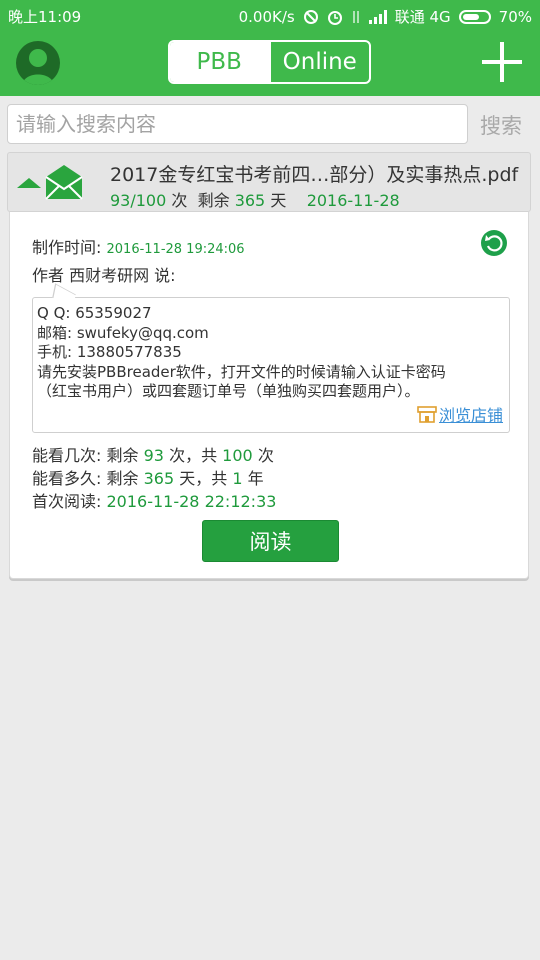 This screenshot has width=540, height=960. What do you see at coordinates (355, 16) in the screenshot?
I see `data-arrows-icon` at bounding box center [355, 16].